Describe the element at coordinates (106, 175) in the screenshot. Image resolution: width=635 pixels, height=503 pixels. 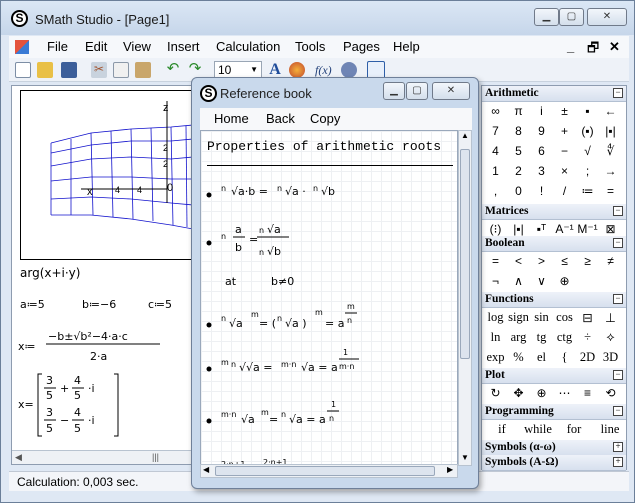
I see `plot-3d: z x 2 4 4 2 0` at that location.